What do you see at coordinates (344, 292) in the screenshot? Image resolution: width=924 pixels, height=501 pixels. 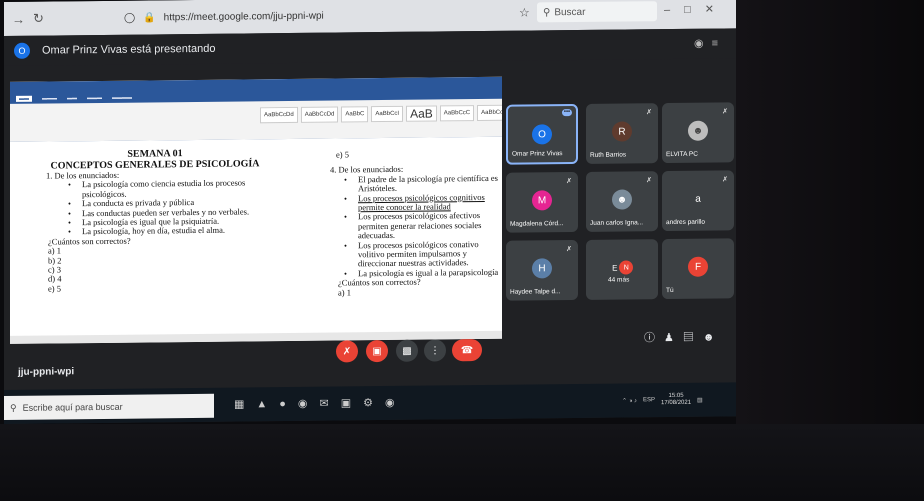 I see `option: a) 1` at bounding box center [344, 292].